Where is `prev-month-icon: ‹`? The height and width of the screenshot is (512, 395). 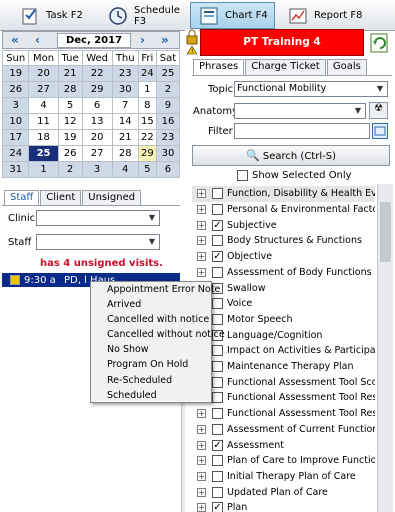
prev-month-icon: ‹ is located at coordinates (37, 40).